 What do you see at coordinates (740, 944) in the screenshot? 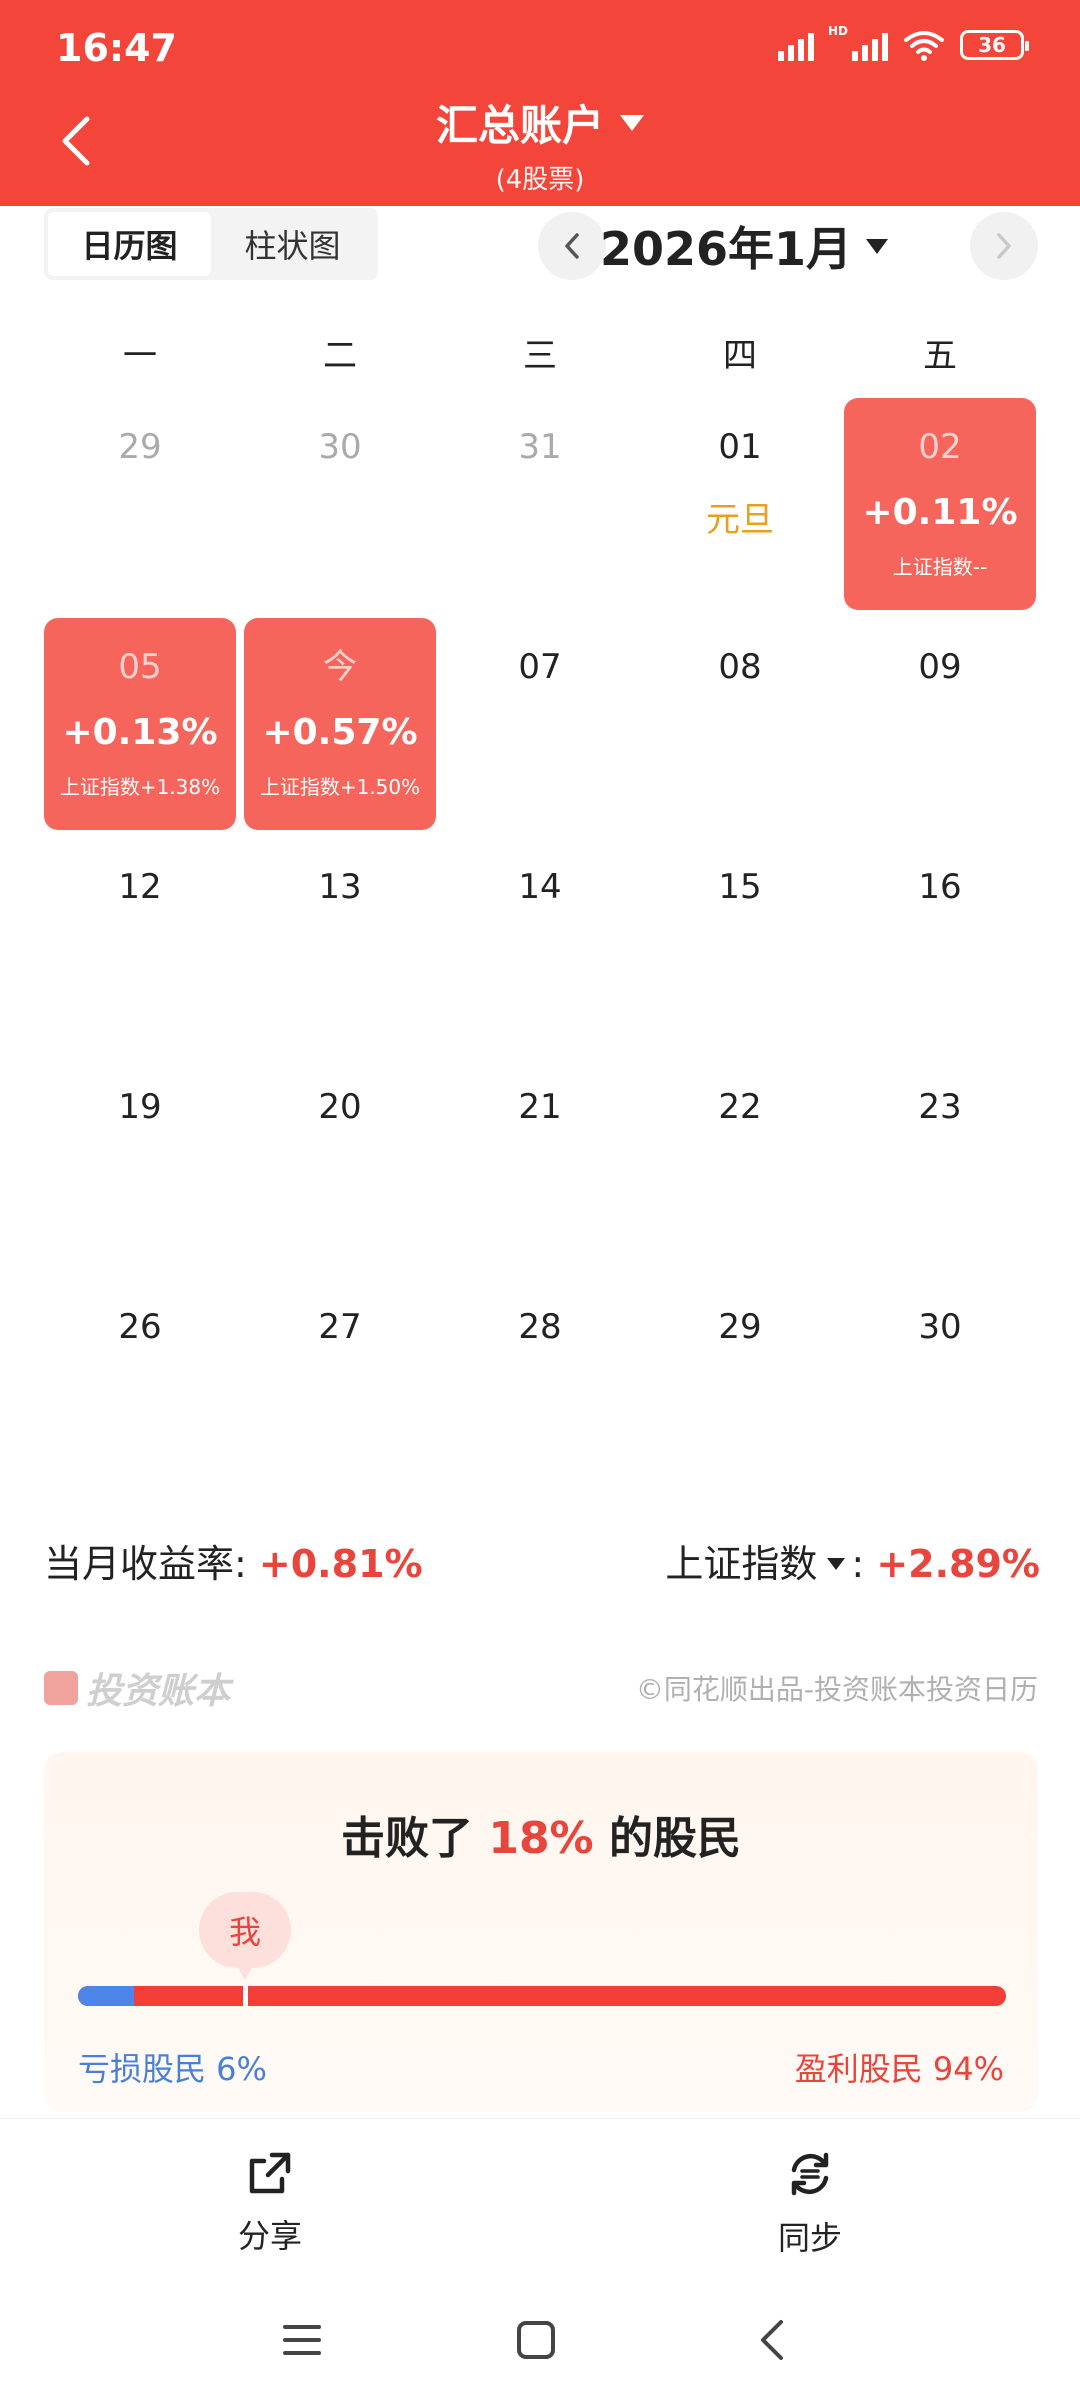
I see `calendar-day: 15` at bounding box center [740, 944].